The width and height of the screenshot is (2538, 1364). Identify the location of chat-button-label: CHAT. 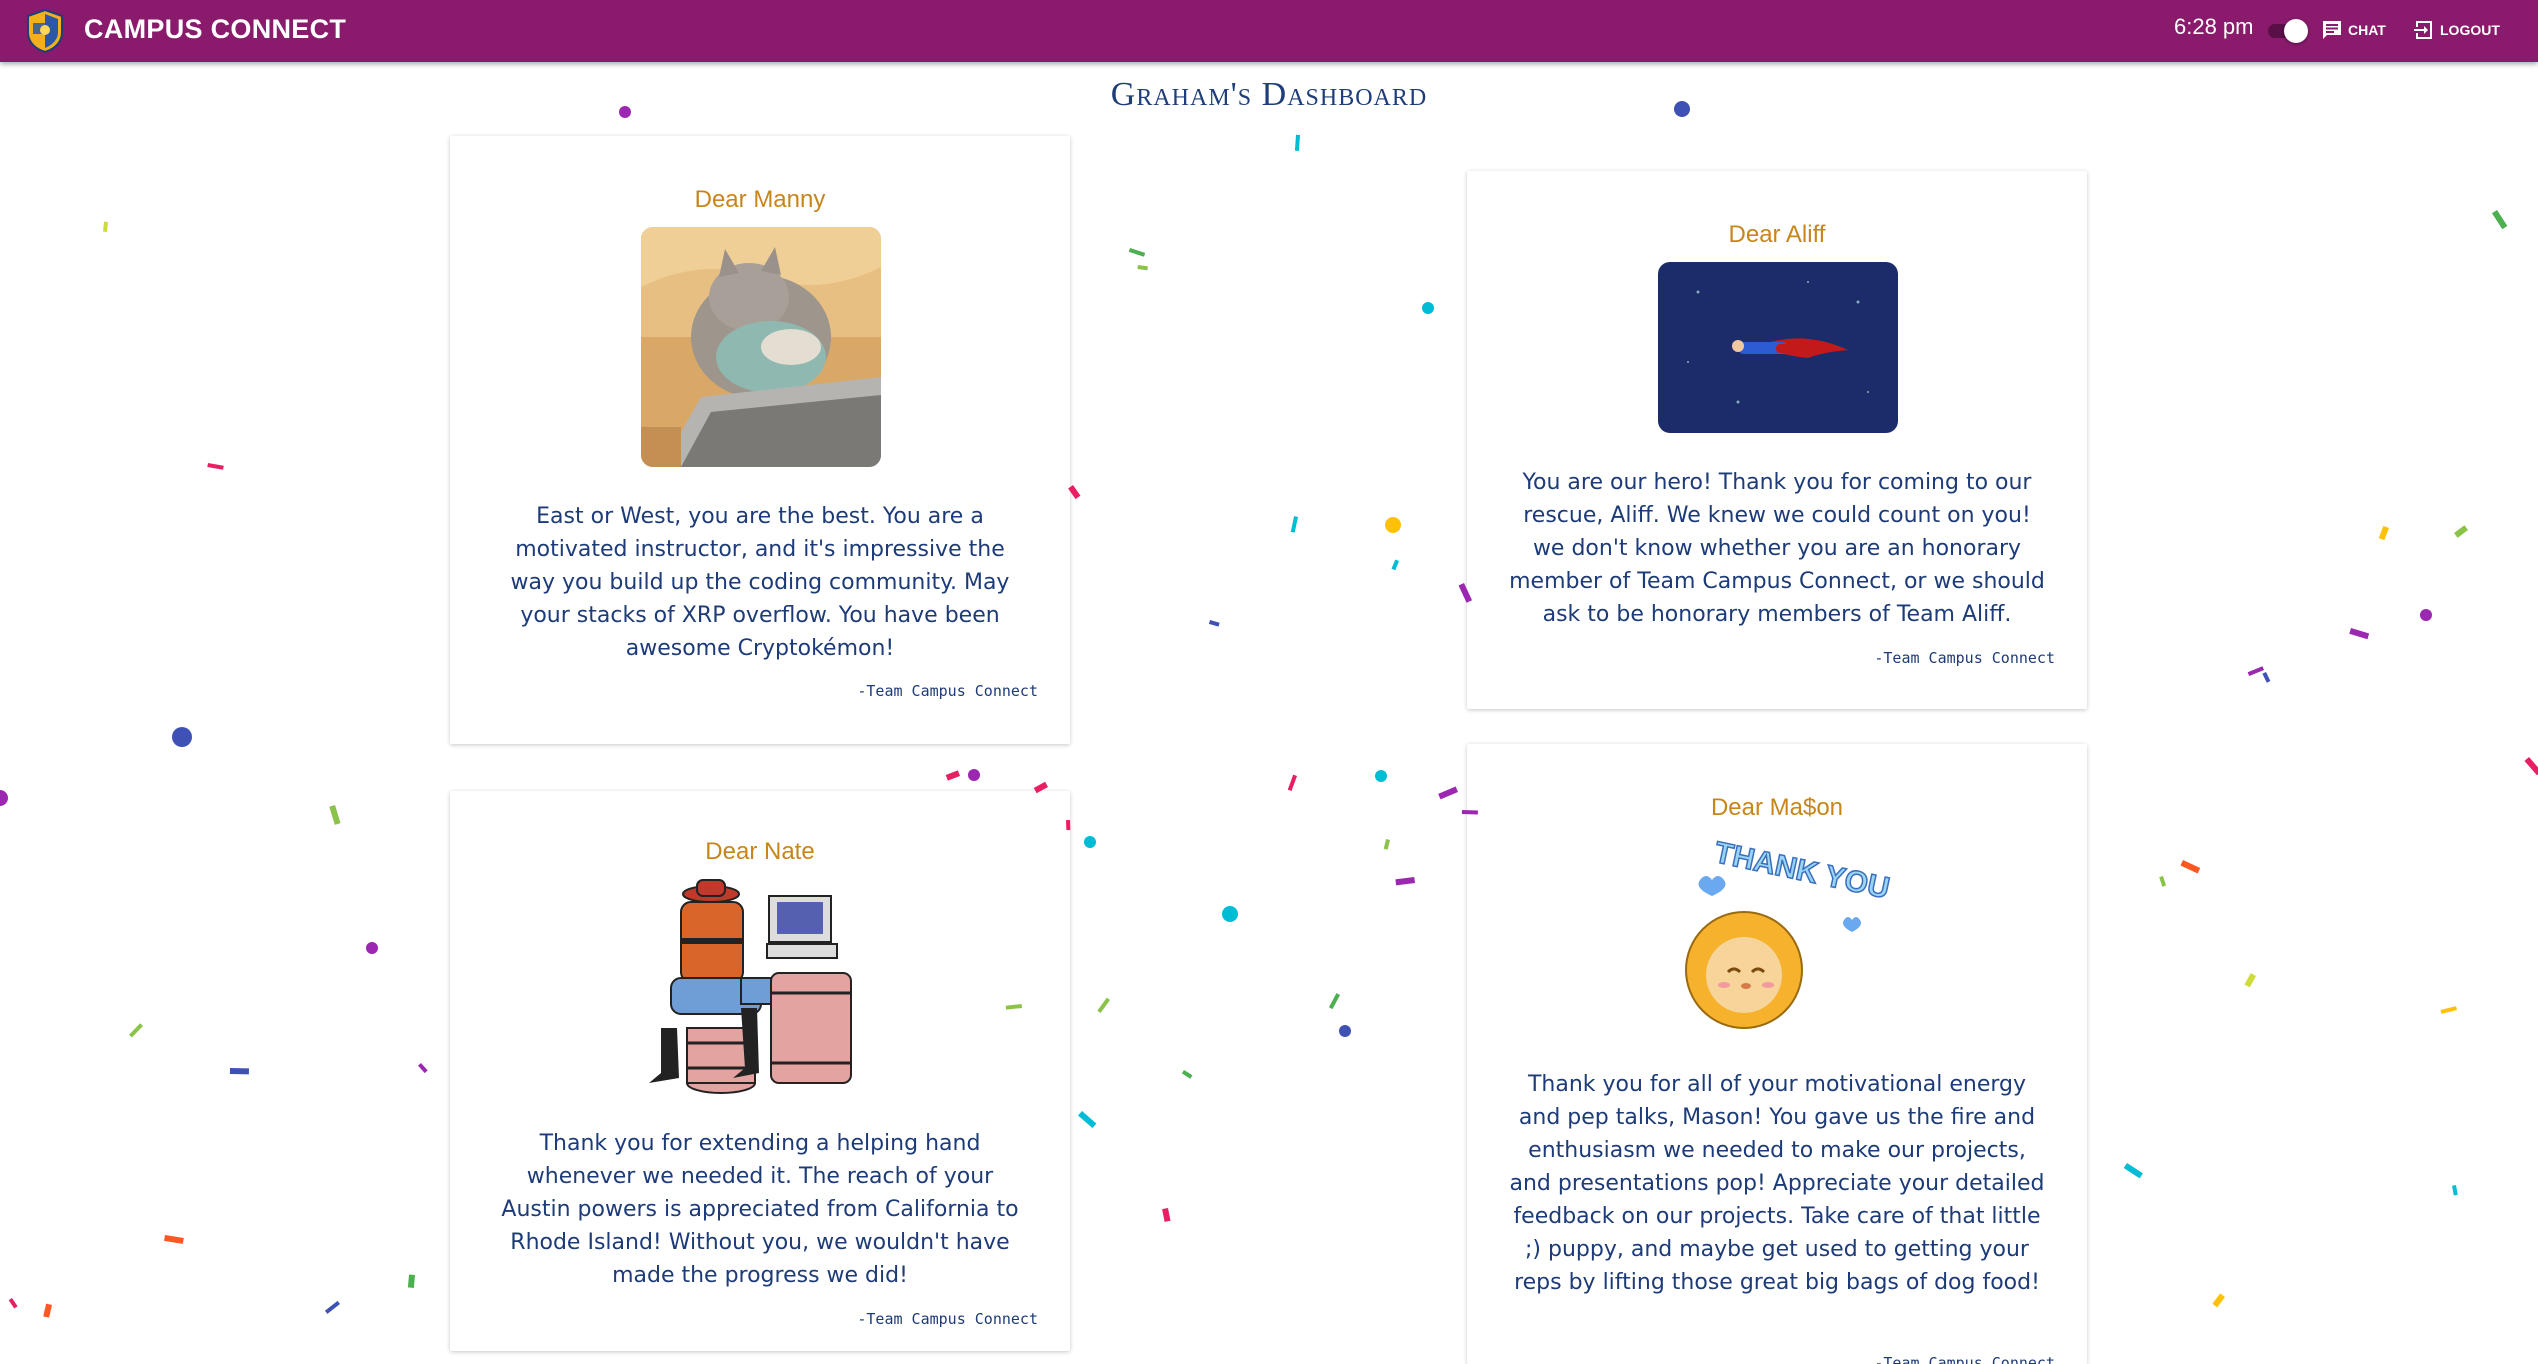
(2367, 30).